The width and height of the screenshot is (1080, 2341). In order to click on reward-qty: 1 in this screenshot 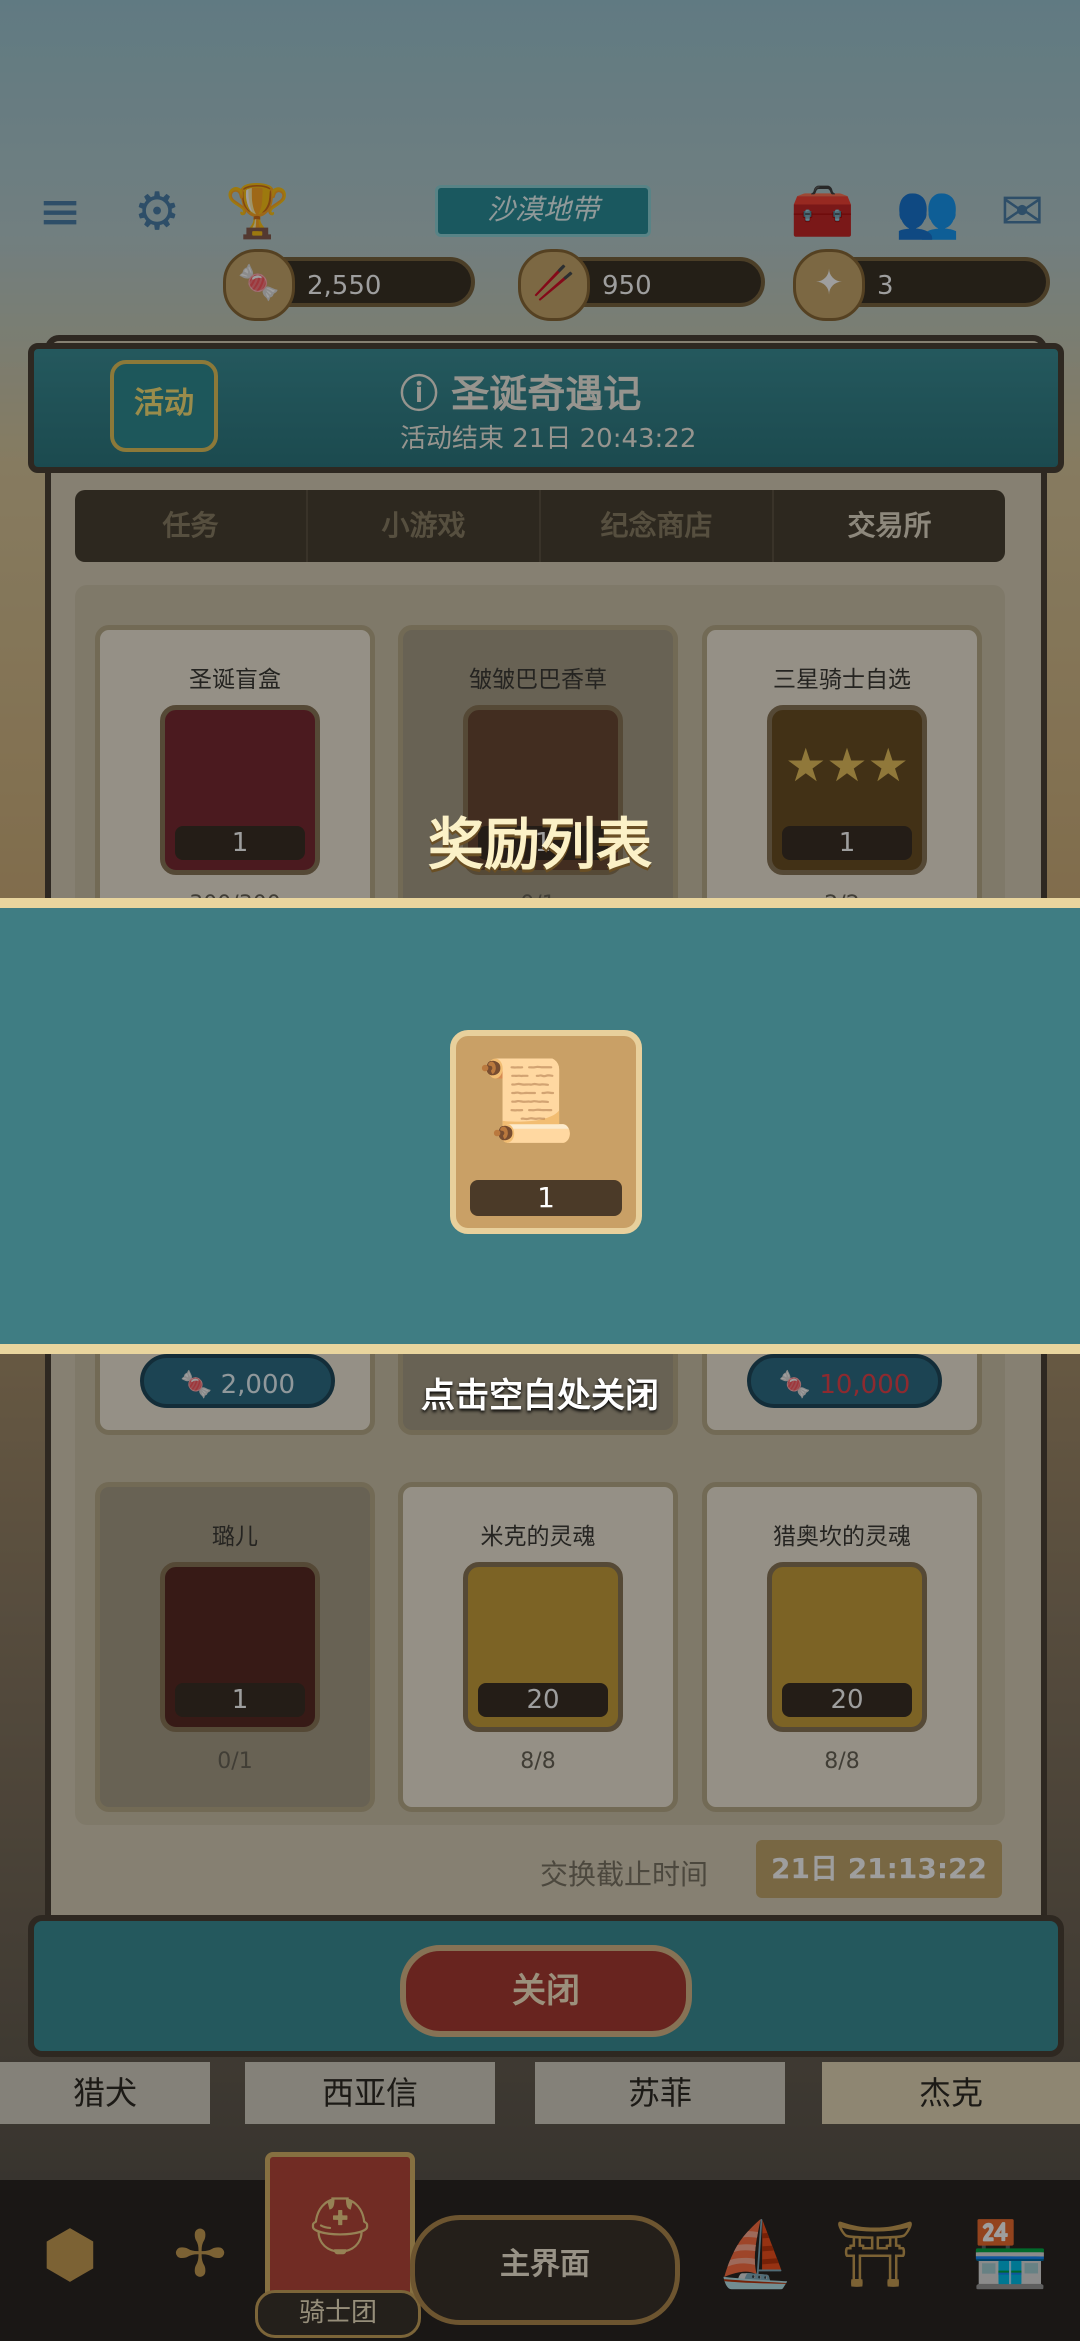, I will do `click(546, 1198)`.